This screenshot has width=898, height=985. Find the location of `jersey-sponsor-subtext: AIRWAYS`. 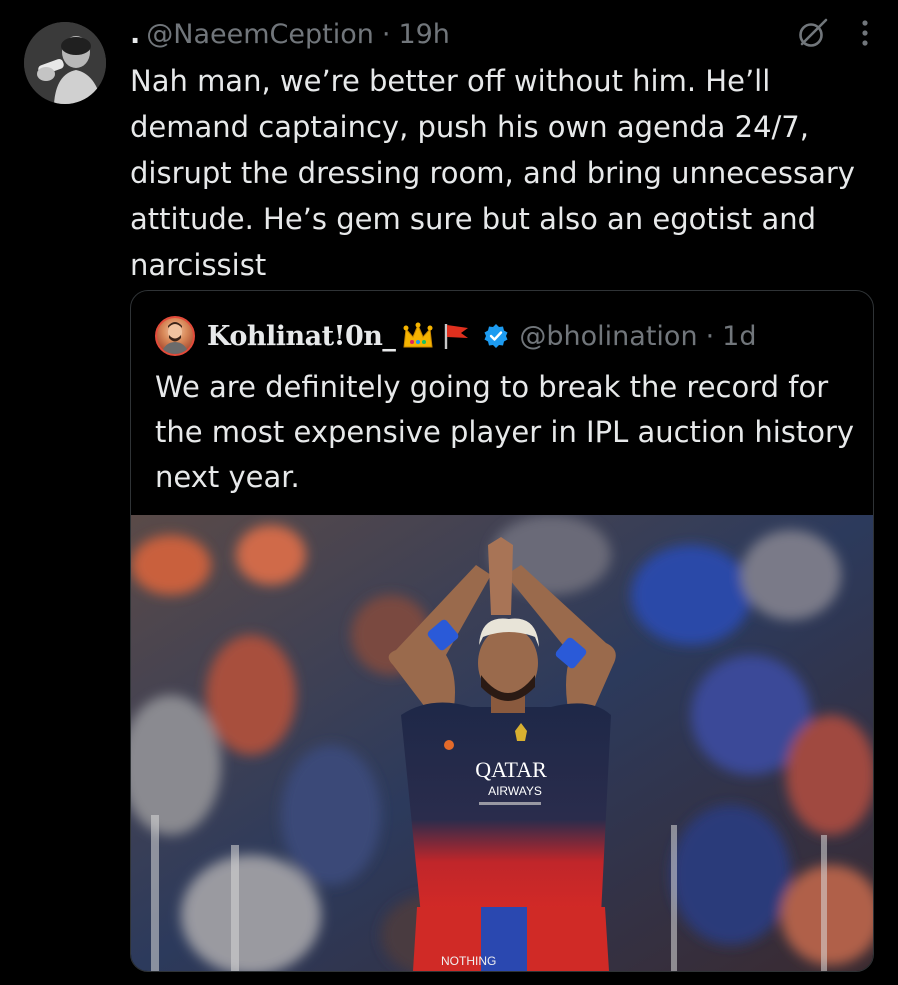

jersey-sponsor-subtext: AIRWAYS is located at coordinates (515, 791).